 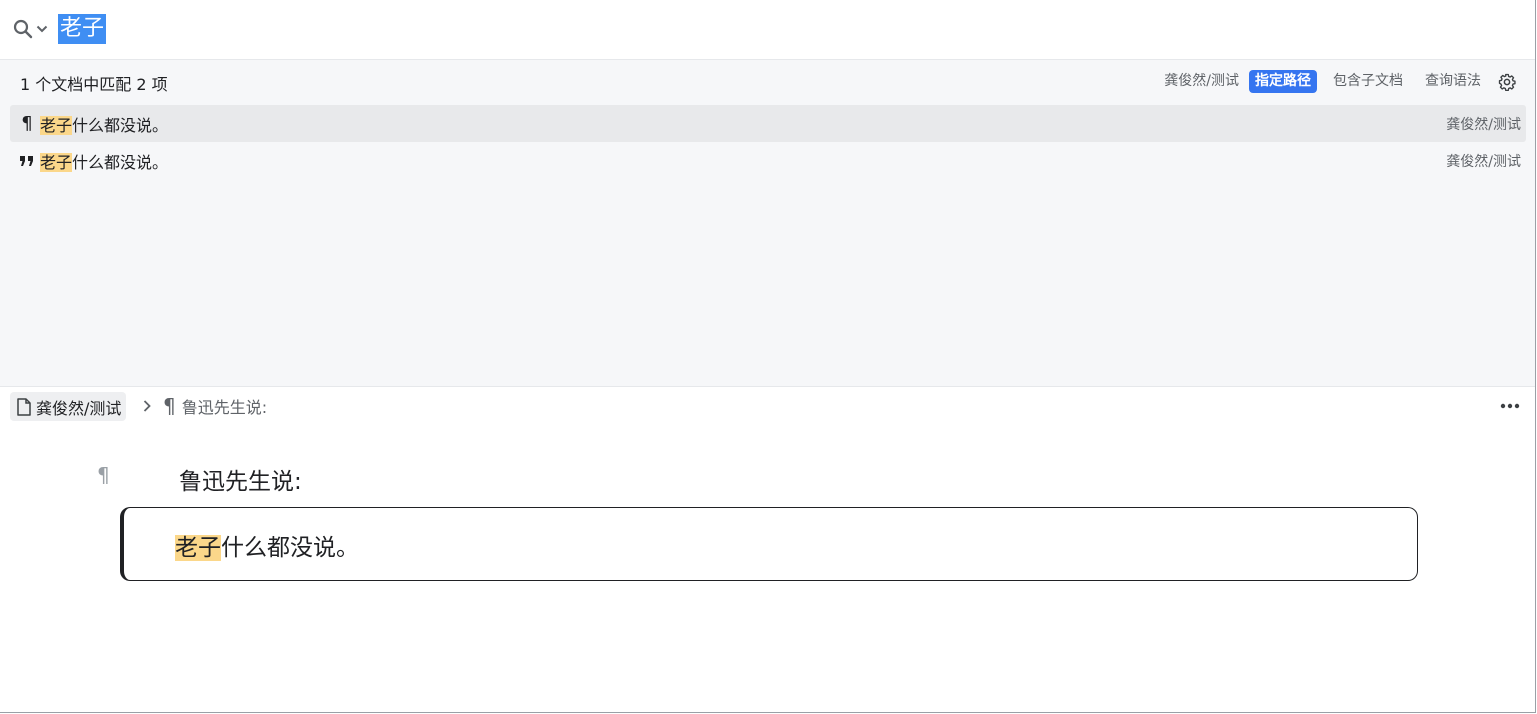 What do you see at coordinates (290, 548) in the screenshot?
I see `quote-rest: 什么都没说。` at bounding box center [290, 548].